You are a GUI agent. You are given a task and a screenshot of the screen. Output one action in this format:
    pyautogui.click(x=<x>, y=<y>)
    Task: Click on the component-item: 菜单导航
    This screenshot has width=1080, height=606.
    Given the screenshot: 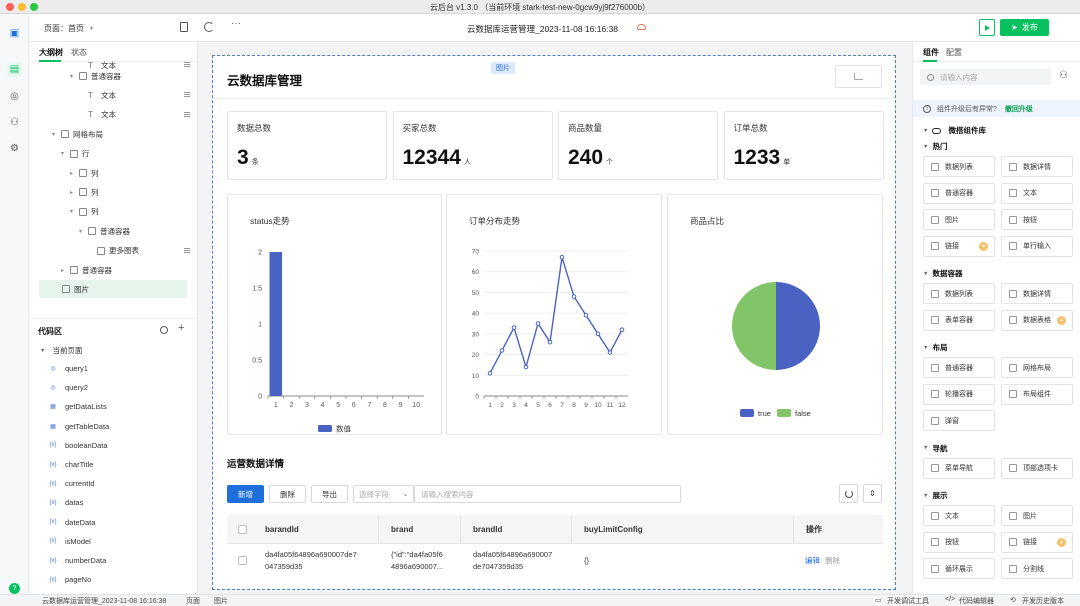 What is the action you would take?
    pyautogui.click(x=959, y=468)
    